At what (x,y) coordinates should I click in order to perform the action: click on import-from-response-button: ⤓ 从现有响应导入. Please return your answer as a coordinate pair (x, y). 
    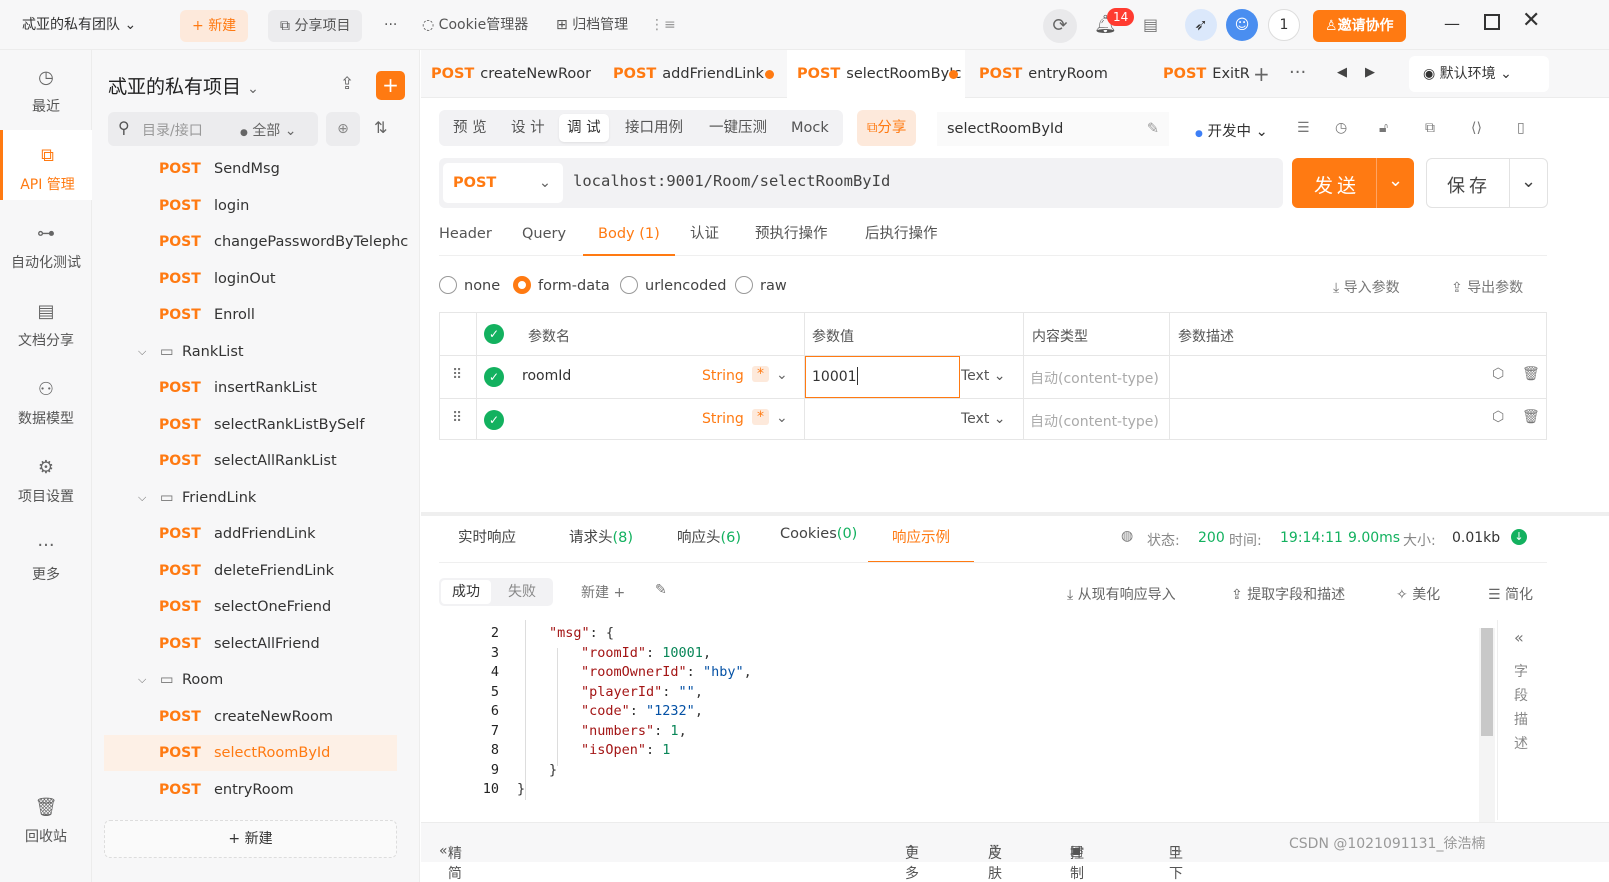
    Looking at the image, I should click on (1121, 594).